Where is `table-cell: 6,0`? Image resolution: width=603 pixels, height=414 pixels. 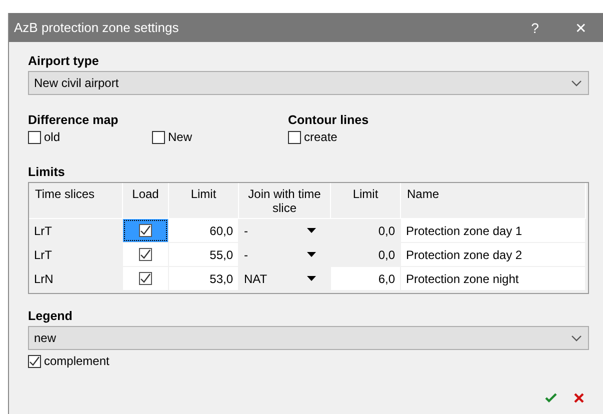 table-cell: 6,0 is located at coordinates (366, 279).